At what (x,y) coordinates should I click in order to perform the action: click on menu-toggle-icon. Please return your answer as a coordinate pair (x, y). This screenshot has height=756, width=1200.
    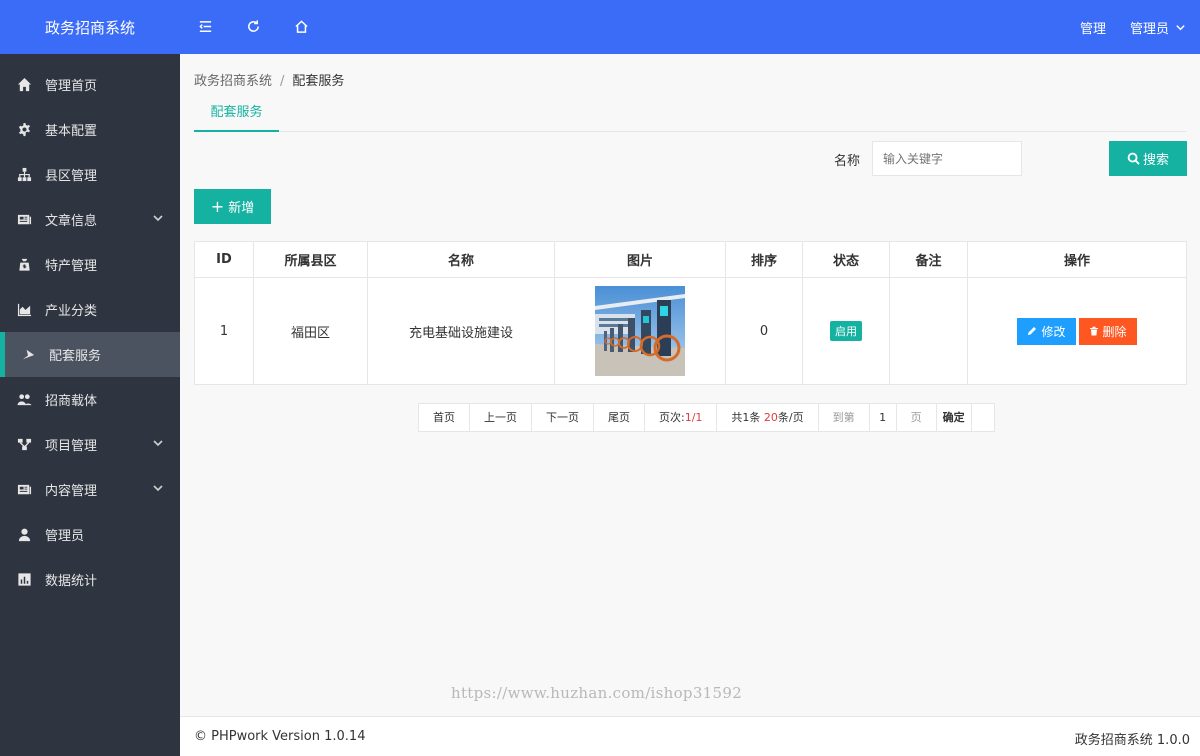
    Looking at the image, I should click on (205, 26).